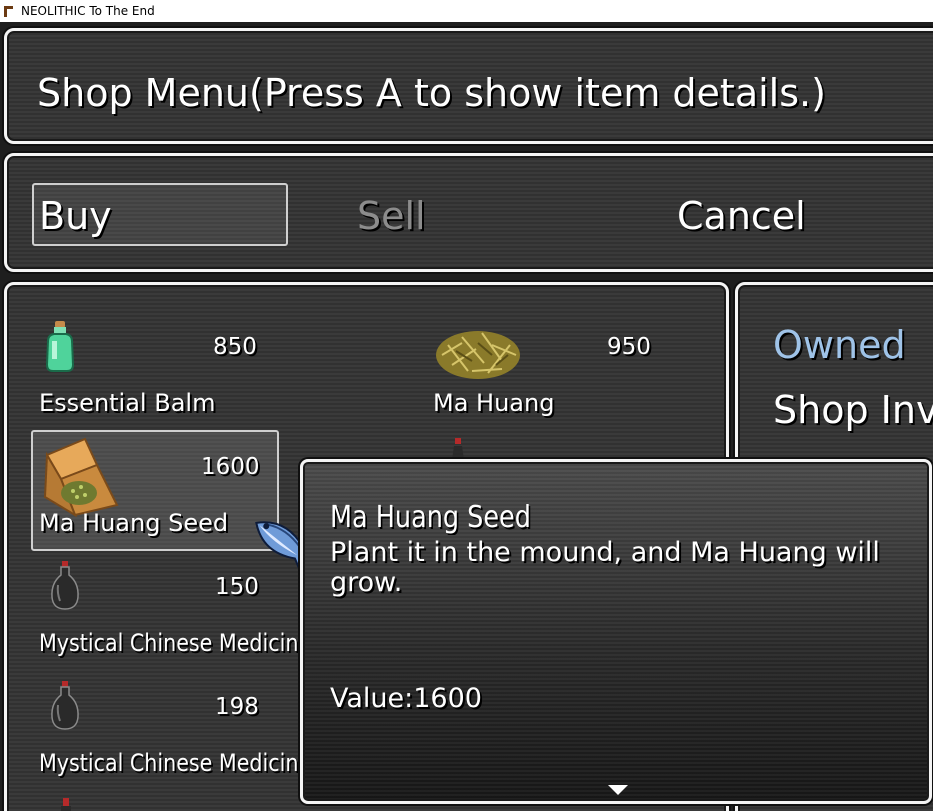 The width and height of the screenshot is (933, 811). What do you see at coordinates (839, 345) in the screenshot?
I see `owned-label: Owned` at bounding box center [839, 345].